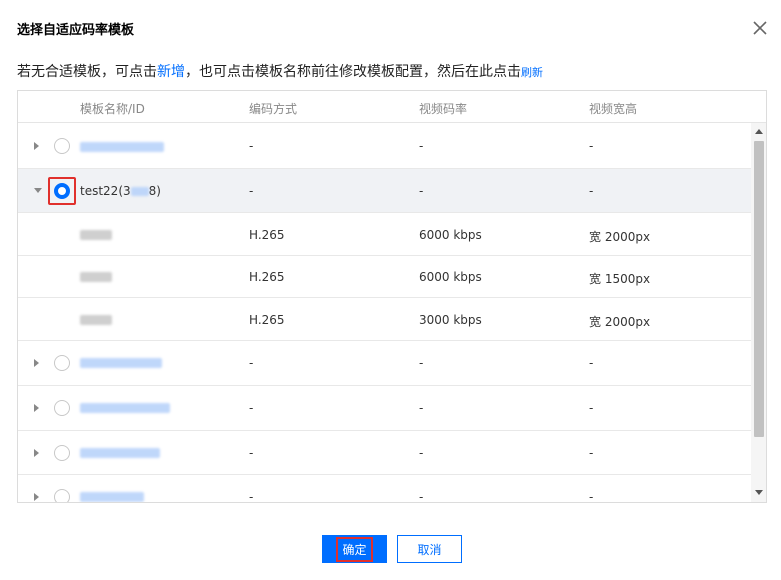  I want to click on template-radio-checked, so click(62, 191).